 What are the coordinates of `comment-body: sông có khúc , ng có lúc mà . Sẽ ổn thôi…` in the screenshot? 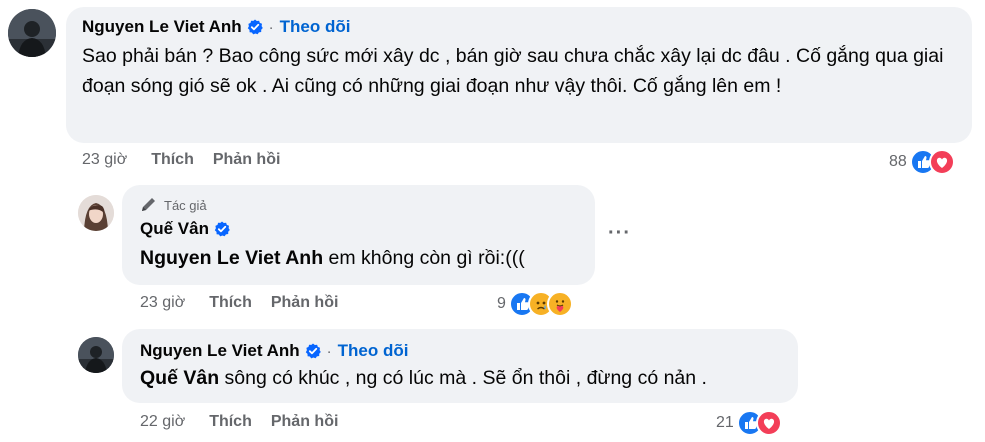 It's located at (463, 378).